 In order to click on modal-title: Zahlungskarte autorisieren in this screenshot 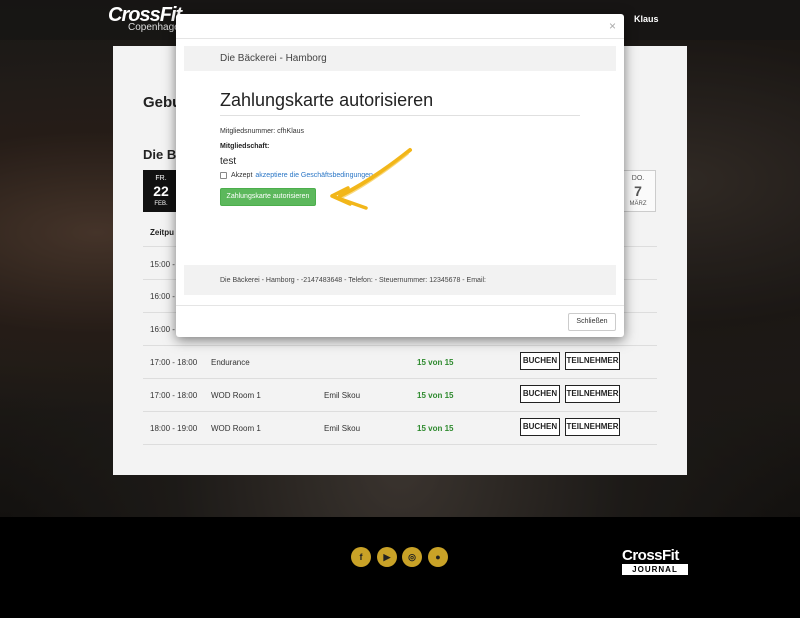, I will do `click(327, 100)`.